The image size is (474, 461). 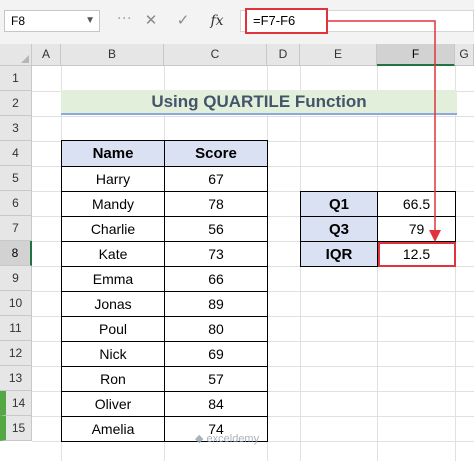 I want to click on table-row: Harry 67, so click(x=164, y=179).